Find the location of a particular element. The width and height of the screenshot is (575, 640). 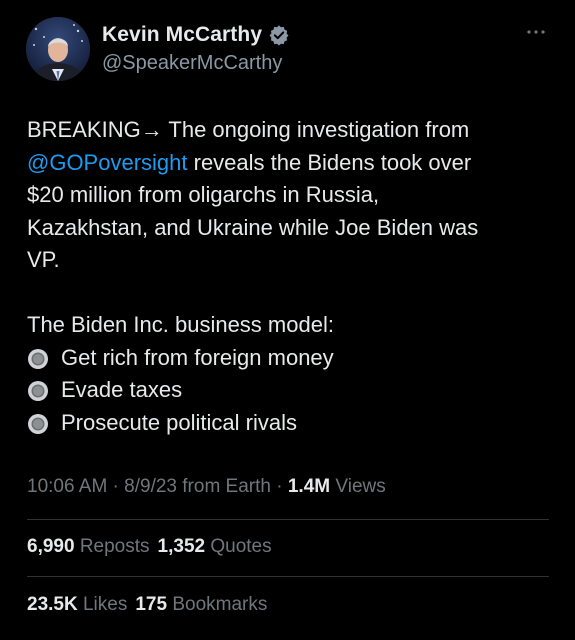

stats-row-reposts: 6,990 Reposts 1,352 Quotes is located at coordinates (149, 547).